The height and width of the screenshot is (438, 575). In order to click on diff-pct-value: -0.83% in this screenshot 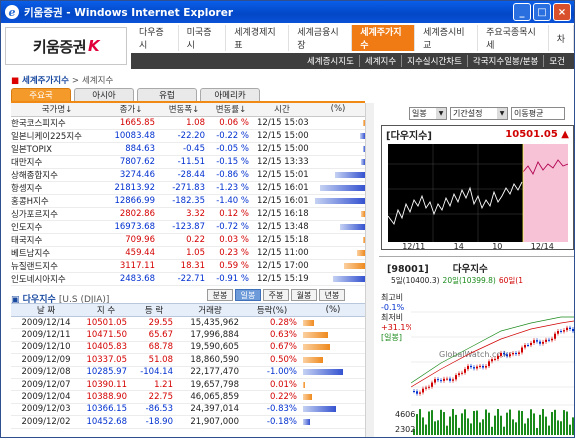, I will do `click(272, 410)`.